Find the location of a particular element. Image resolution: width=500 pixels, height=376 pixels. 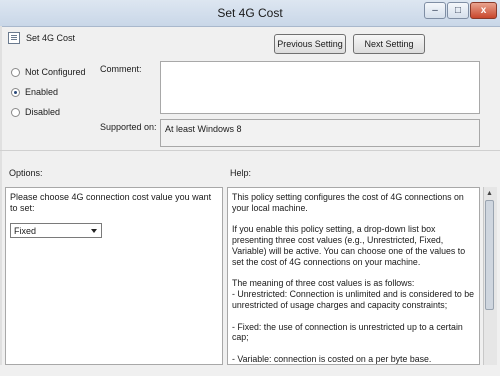

comment-textarea is located at coordinates (320, 87).